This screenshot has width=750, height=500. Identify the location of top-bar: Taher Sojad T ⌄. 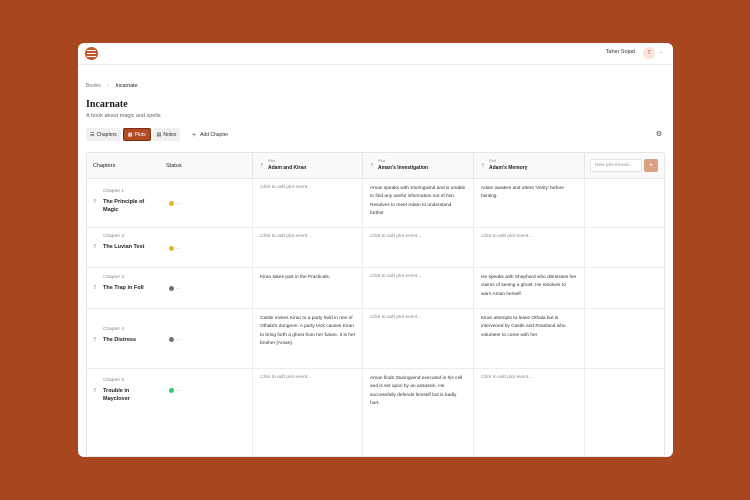
(375, 54).